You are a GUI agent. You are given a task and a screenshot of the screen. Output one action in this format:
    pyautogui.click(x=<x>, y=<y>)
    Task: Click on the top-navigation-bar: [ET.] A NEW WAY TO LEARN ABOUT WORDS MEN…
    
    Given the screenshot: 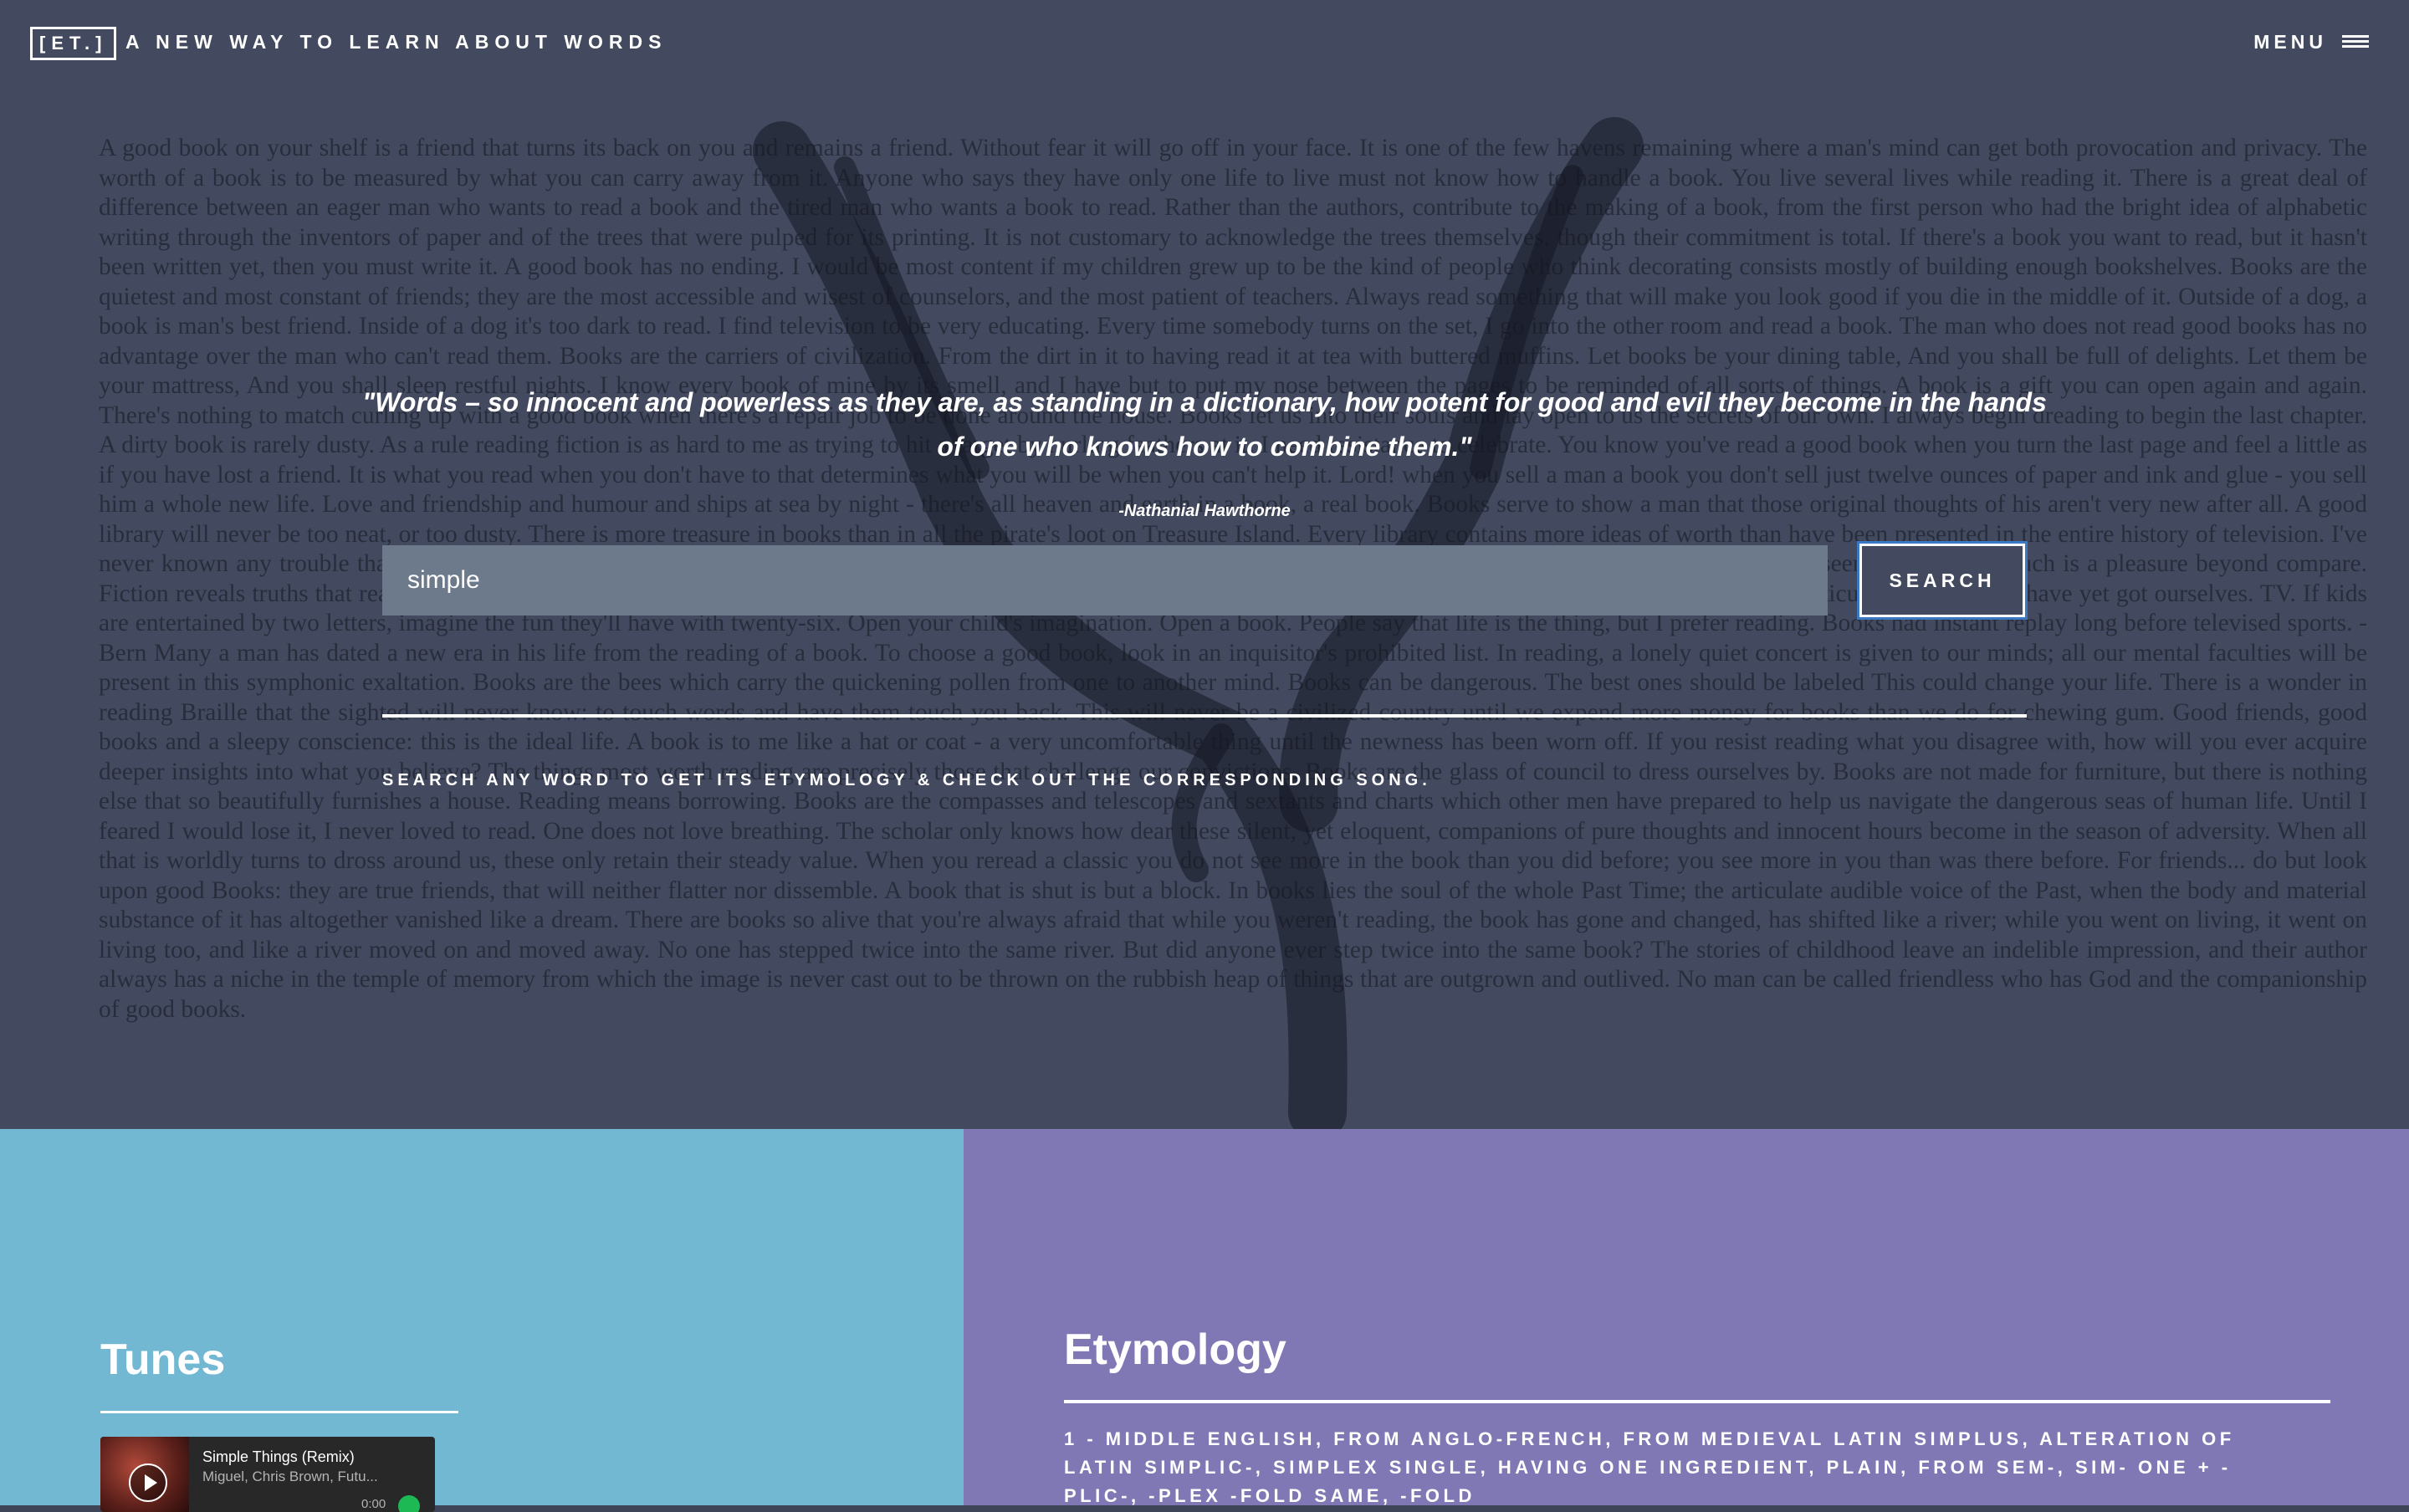 What is the action you would take?
    pyautogui.click(x=1204, y=42)
    